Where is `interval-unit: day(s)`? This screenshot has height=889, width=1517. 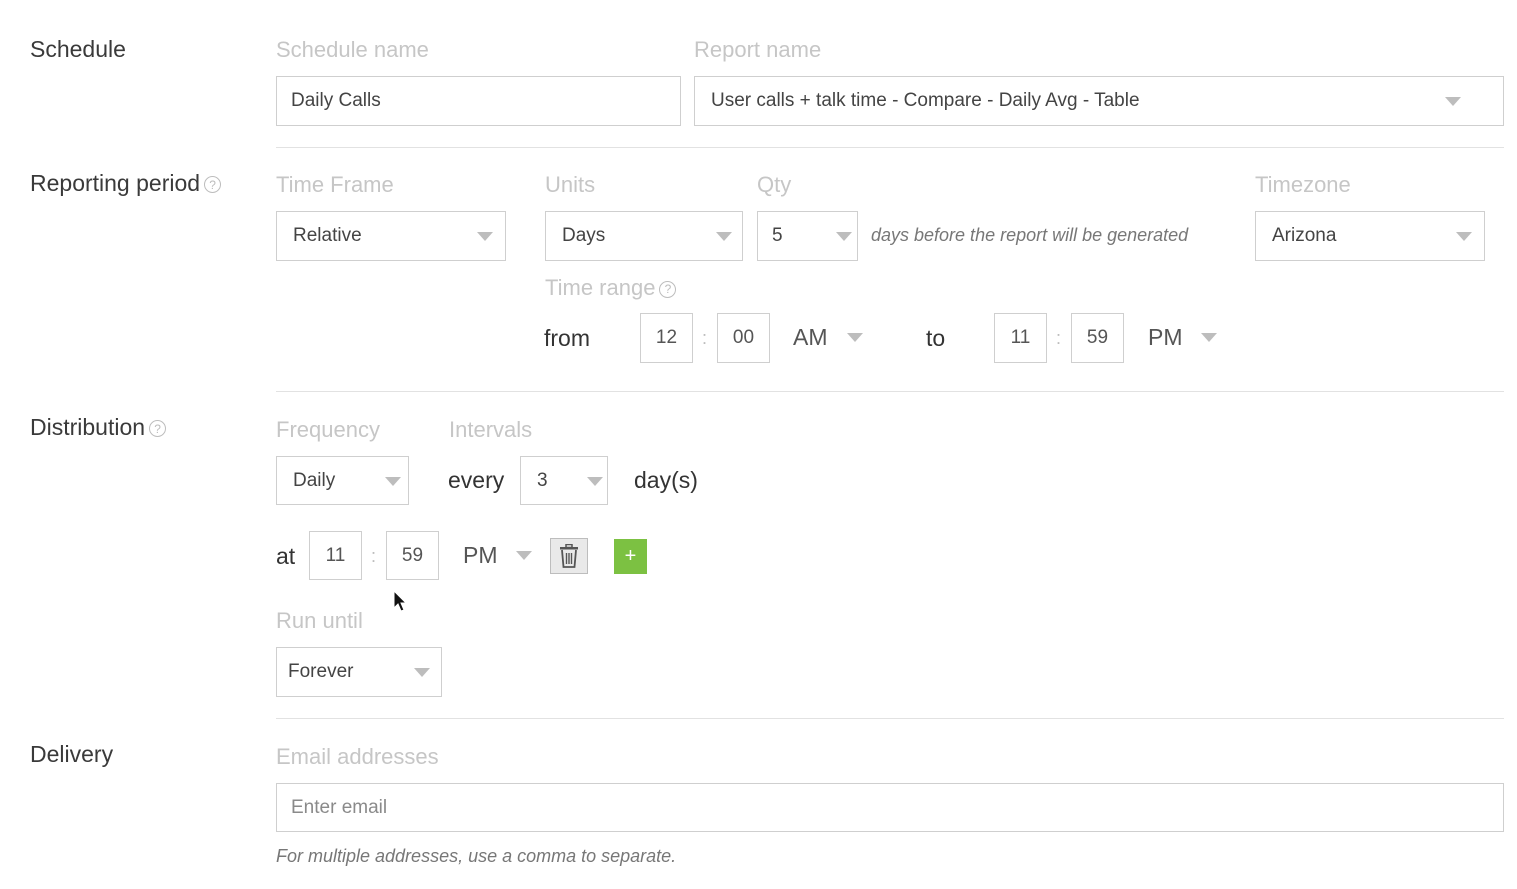
interval-unit: day(s) is located at coordinates (666, 480).